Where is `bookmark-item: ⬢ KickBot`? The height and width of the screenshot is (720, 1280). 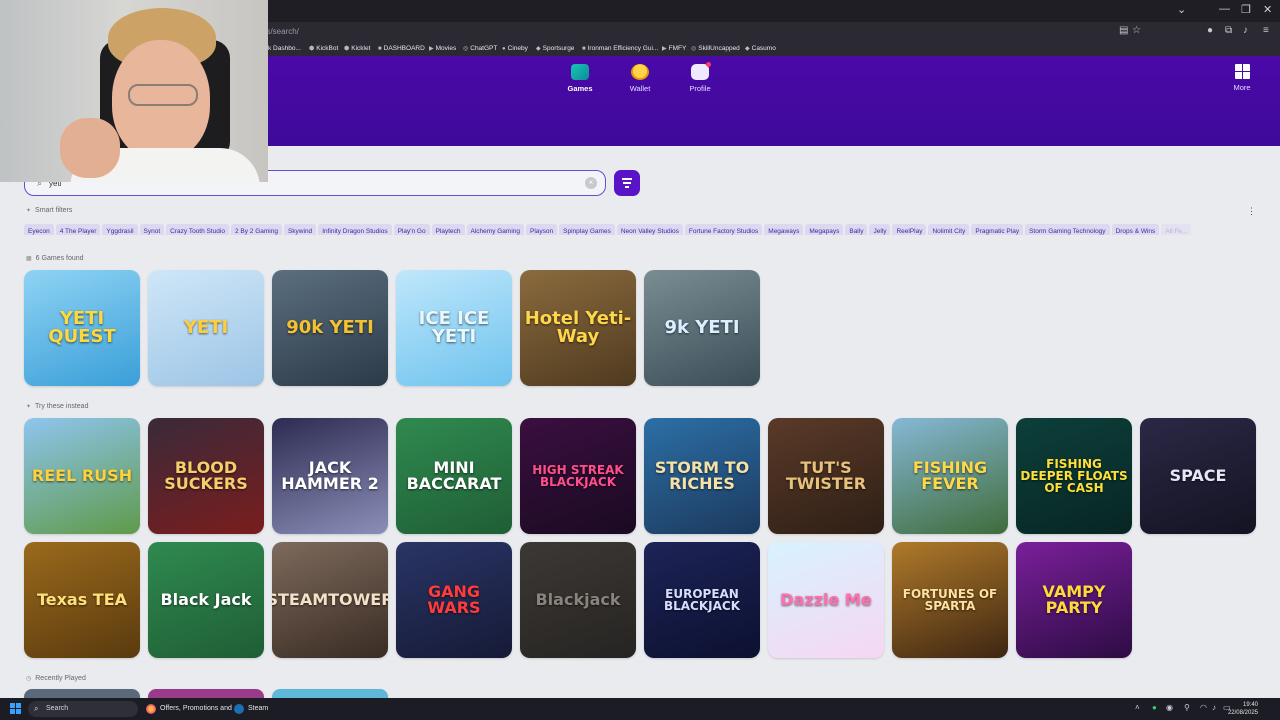
bookmark-item: ⬢ KickBot is located at coordinates (323, 48).